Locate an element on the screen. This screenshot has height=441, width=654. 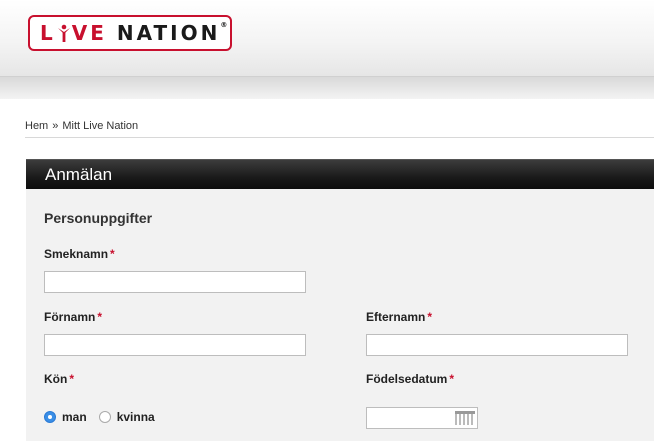
last-name-label: Efternamn * is located at coordinates (399, 317).